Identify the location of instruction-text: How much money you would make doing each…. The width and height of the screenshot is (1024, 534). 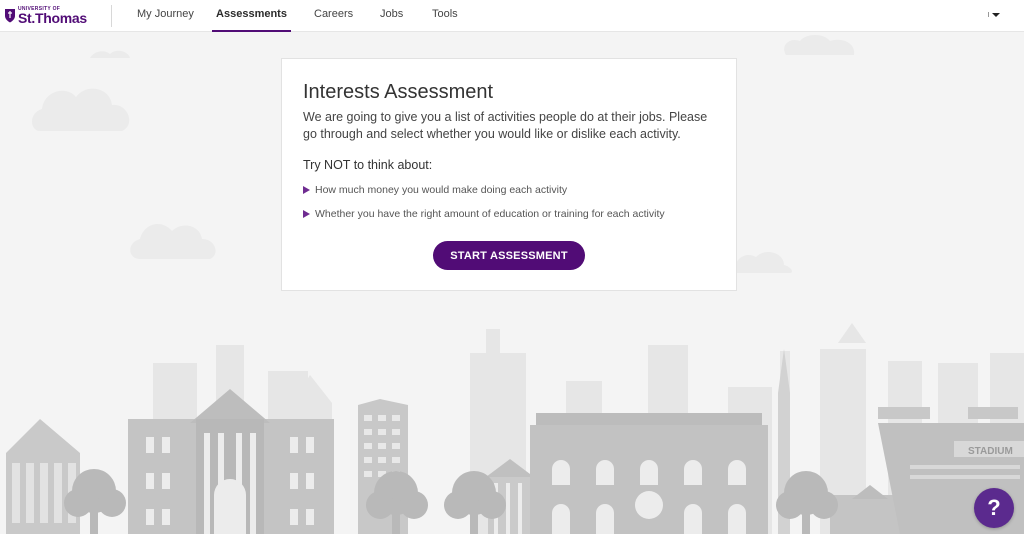
(441, 190).